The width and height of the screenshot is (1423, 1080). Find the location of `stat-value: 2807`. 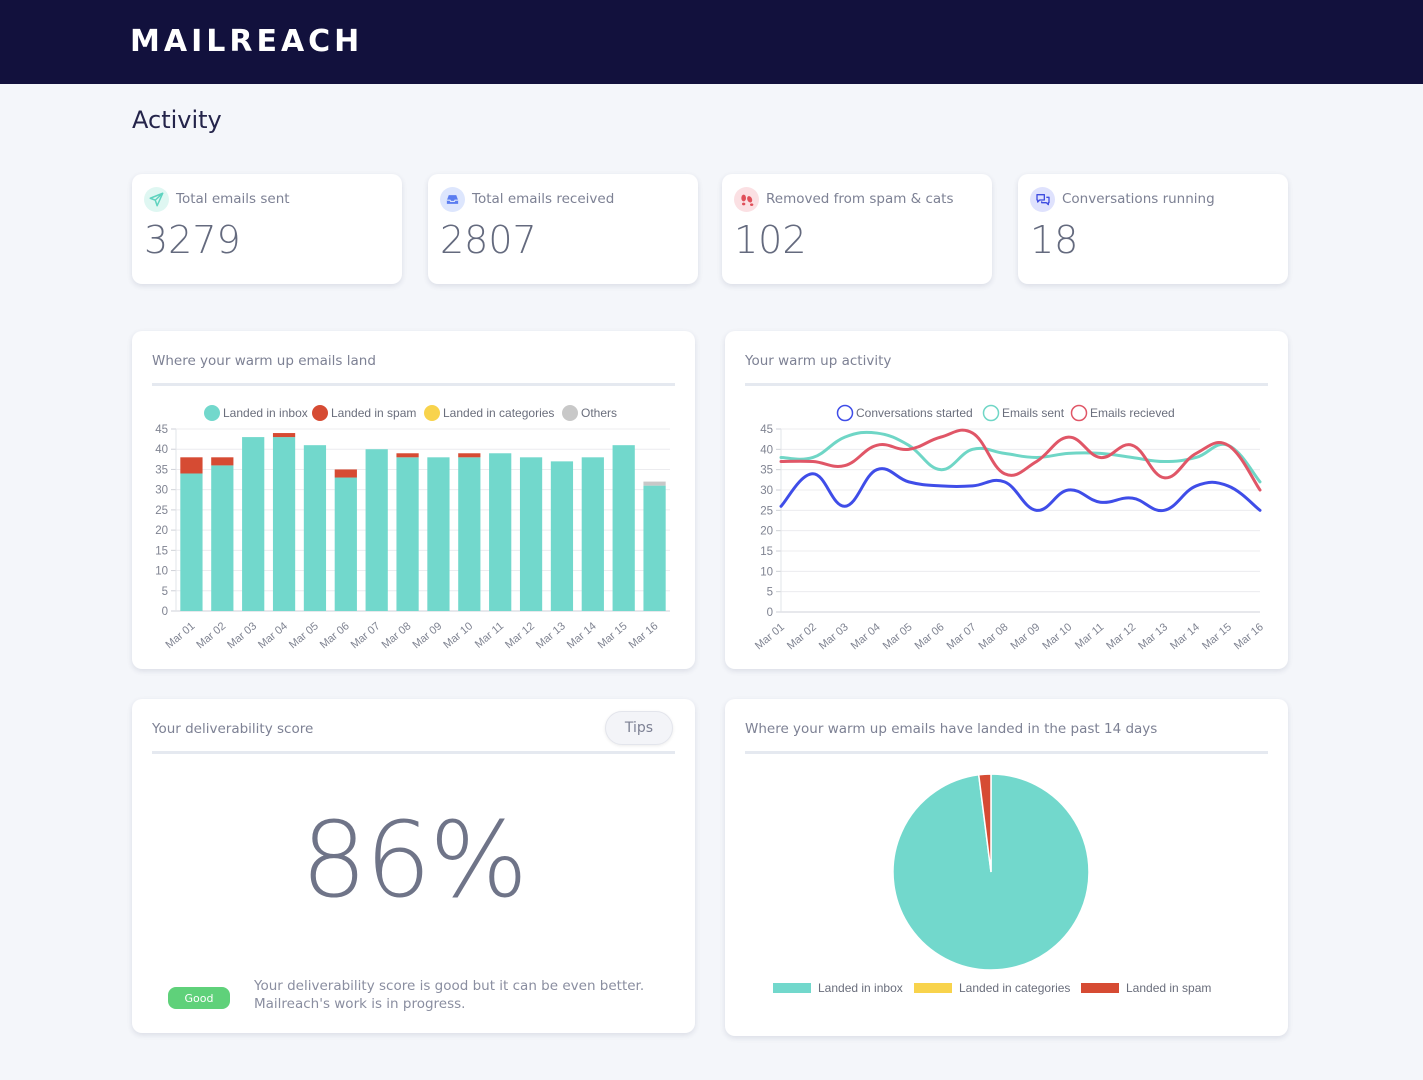

stat-value: 2807 is located at coordinates (488, 240).